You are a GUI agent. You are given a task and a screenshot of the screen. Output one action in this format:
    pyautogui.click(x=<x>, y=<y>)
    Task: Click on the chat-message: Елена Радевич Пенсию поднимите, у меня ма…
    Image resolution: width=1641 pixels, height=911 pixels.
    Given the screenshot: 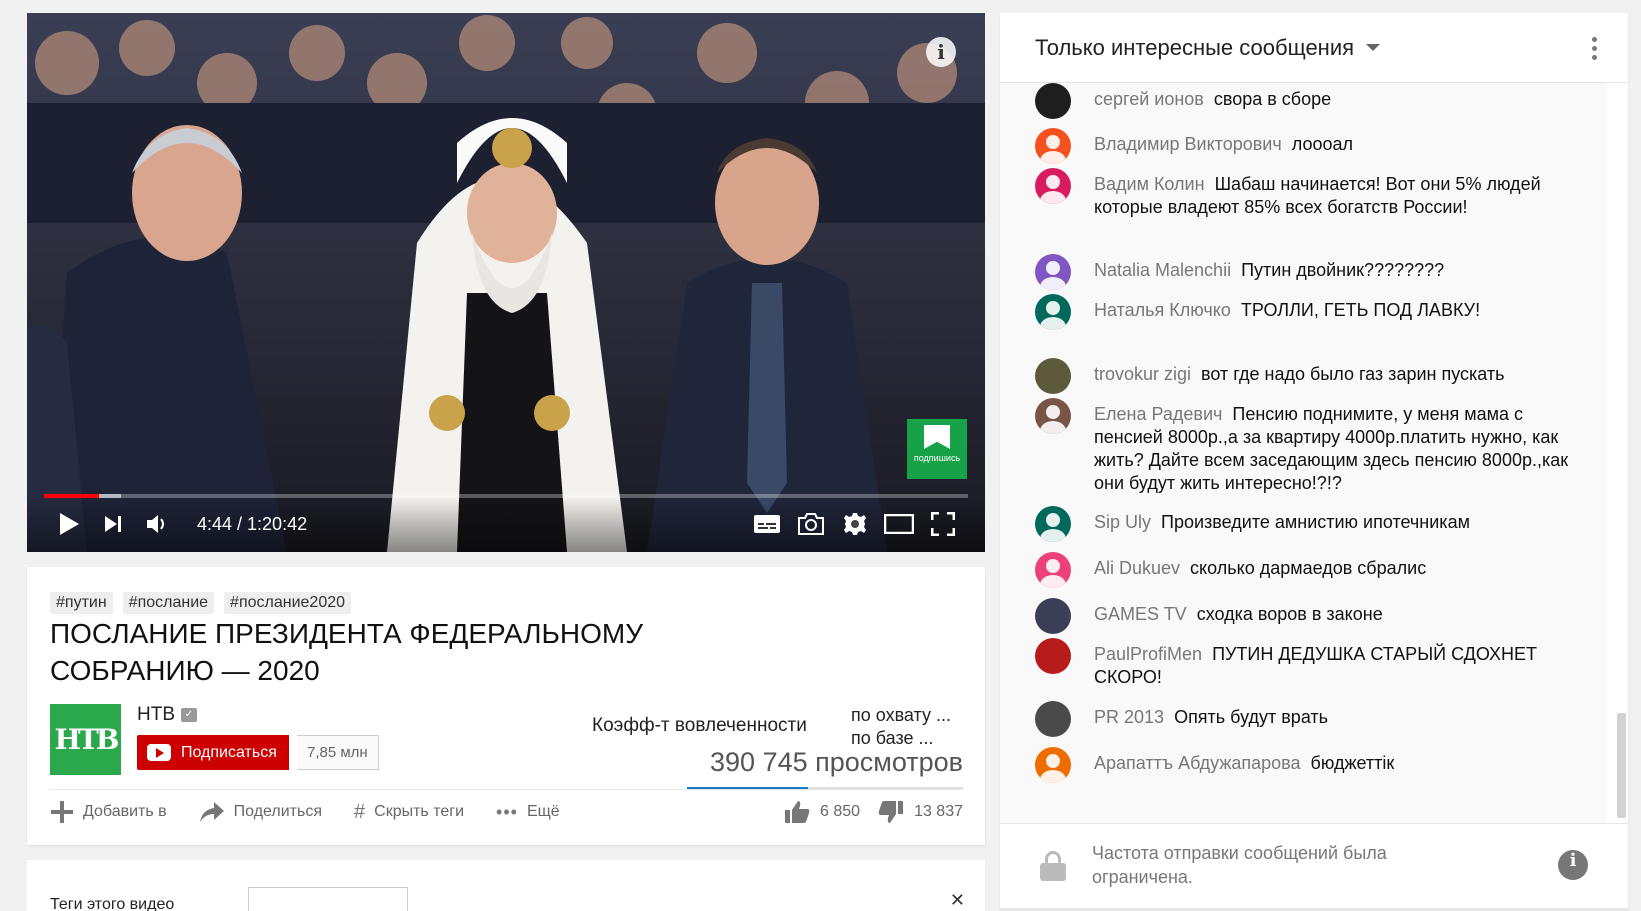 What is the action you would take?
    pyautogui.click(x=1305, y=446)
    